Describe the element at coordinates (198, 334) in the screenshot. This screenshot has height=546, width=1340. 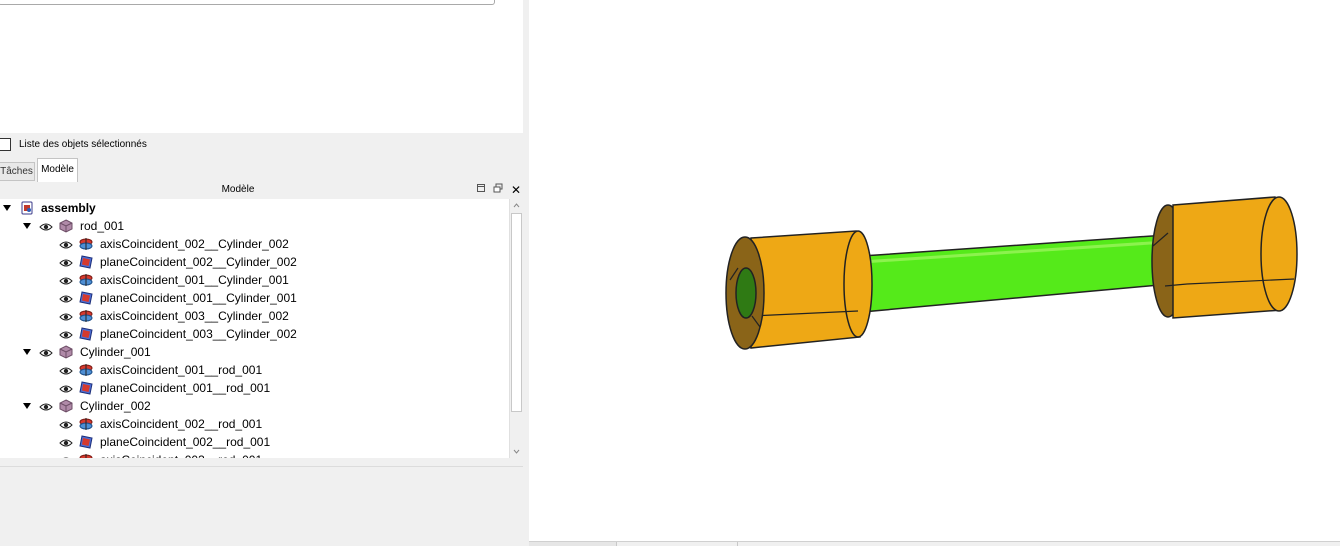
I see `tree-item-label: planeCoincident_003__Cylinder_002` at that location.